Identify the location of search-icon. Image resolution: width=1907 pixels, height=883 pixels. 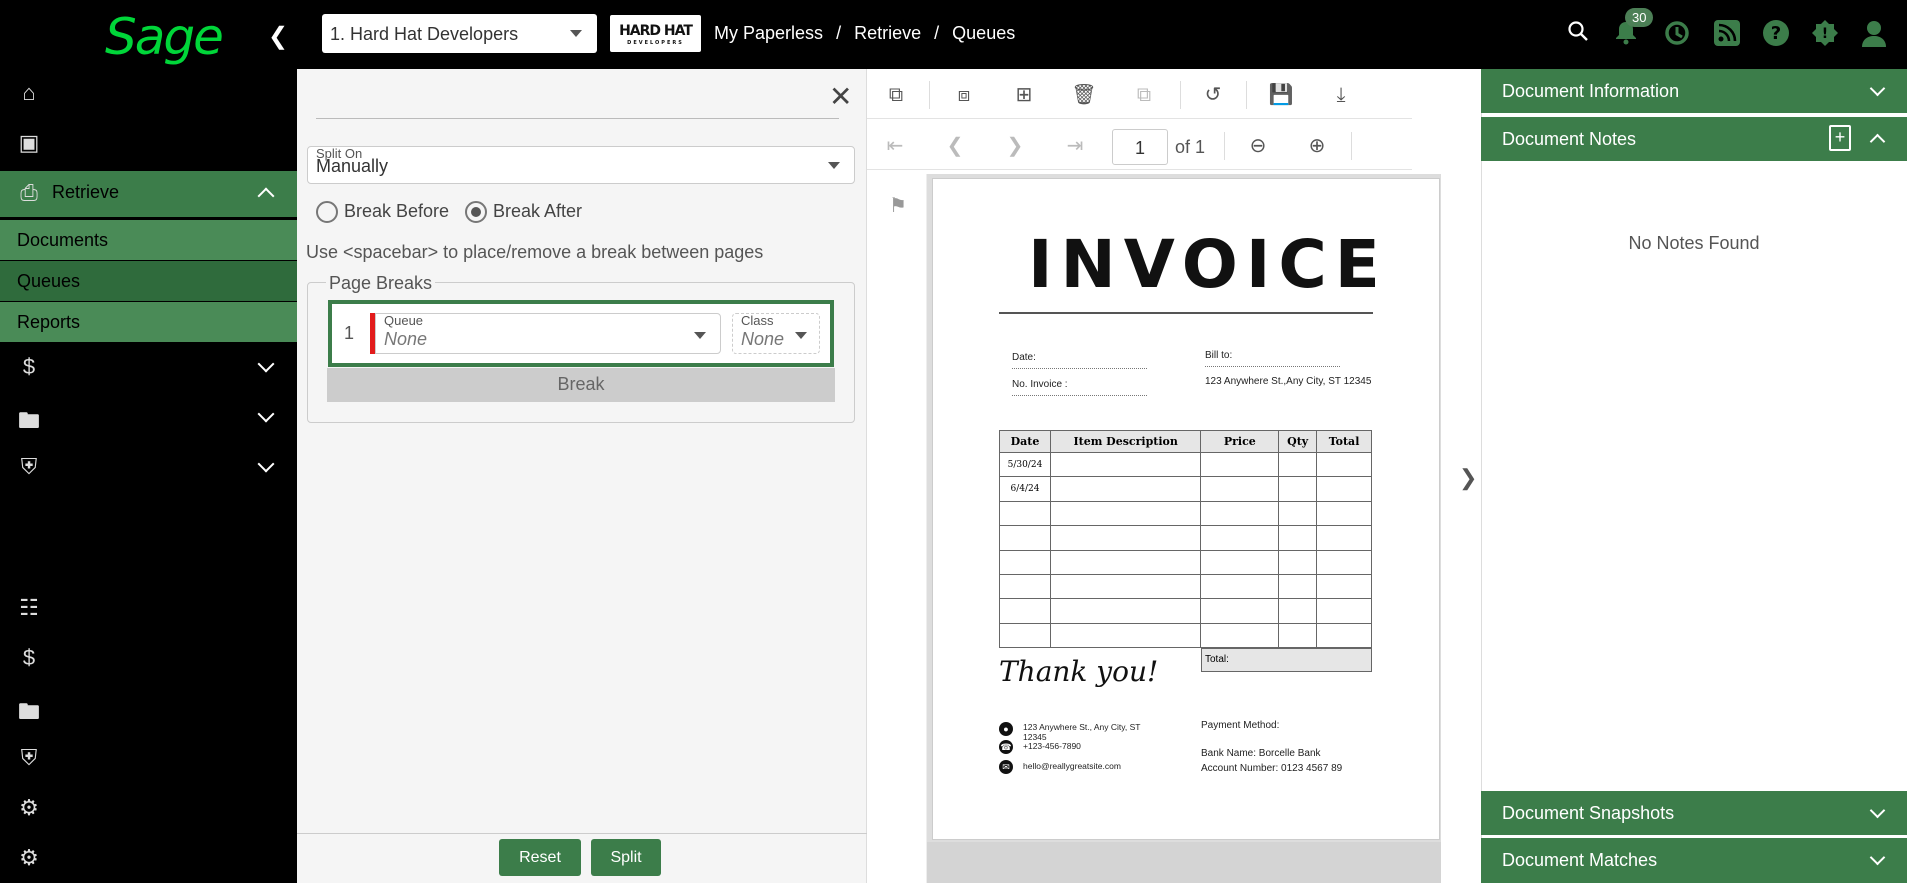
(1578, 35).